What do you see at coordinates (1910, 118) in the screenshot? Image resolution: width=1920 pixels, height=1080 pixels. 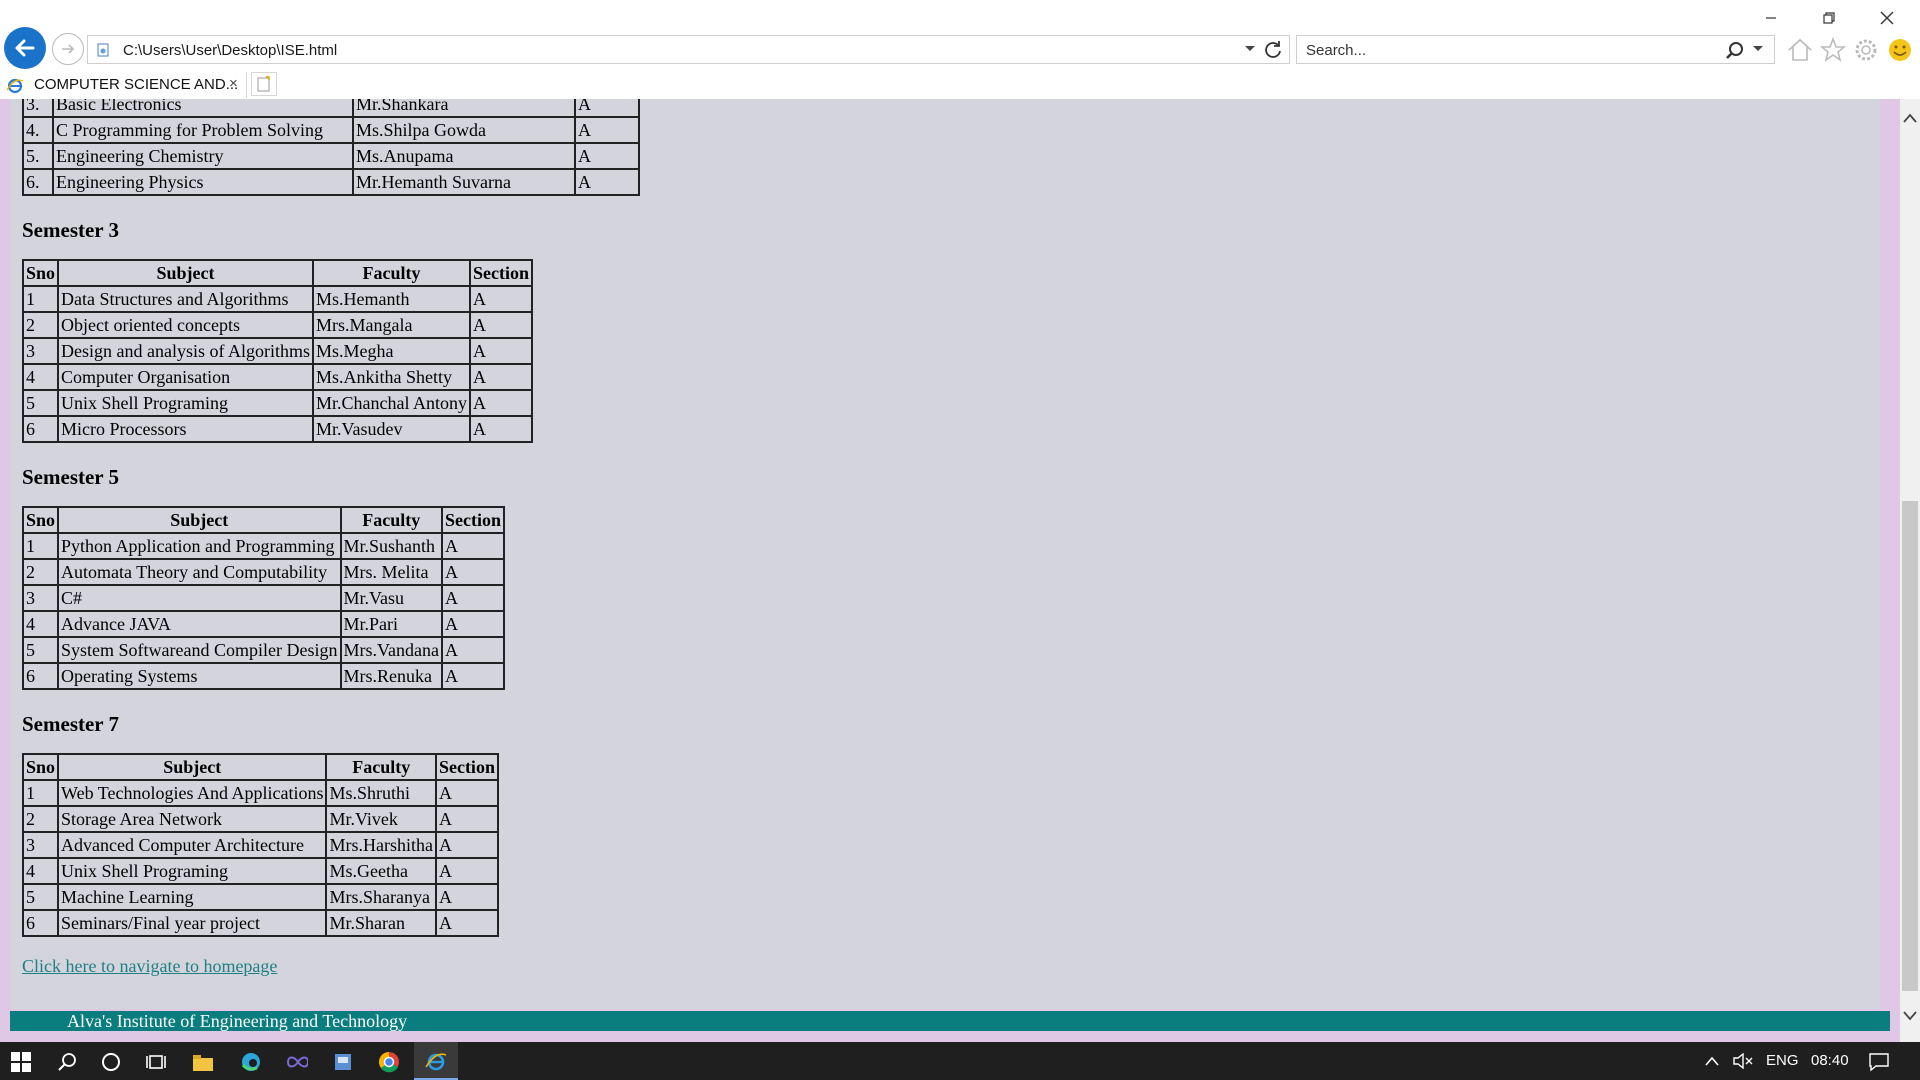 I see `scroll-up-icon` at bounding box center [1910, 118].